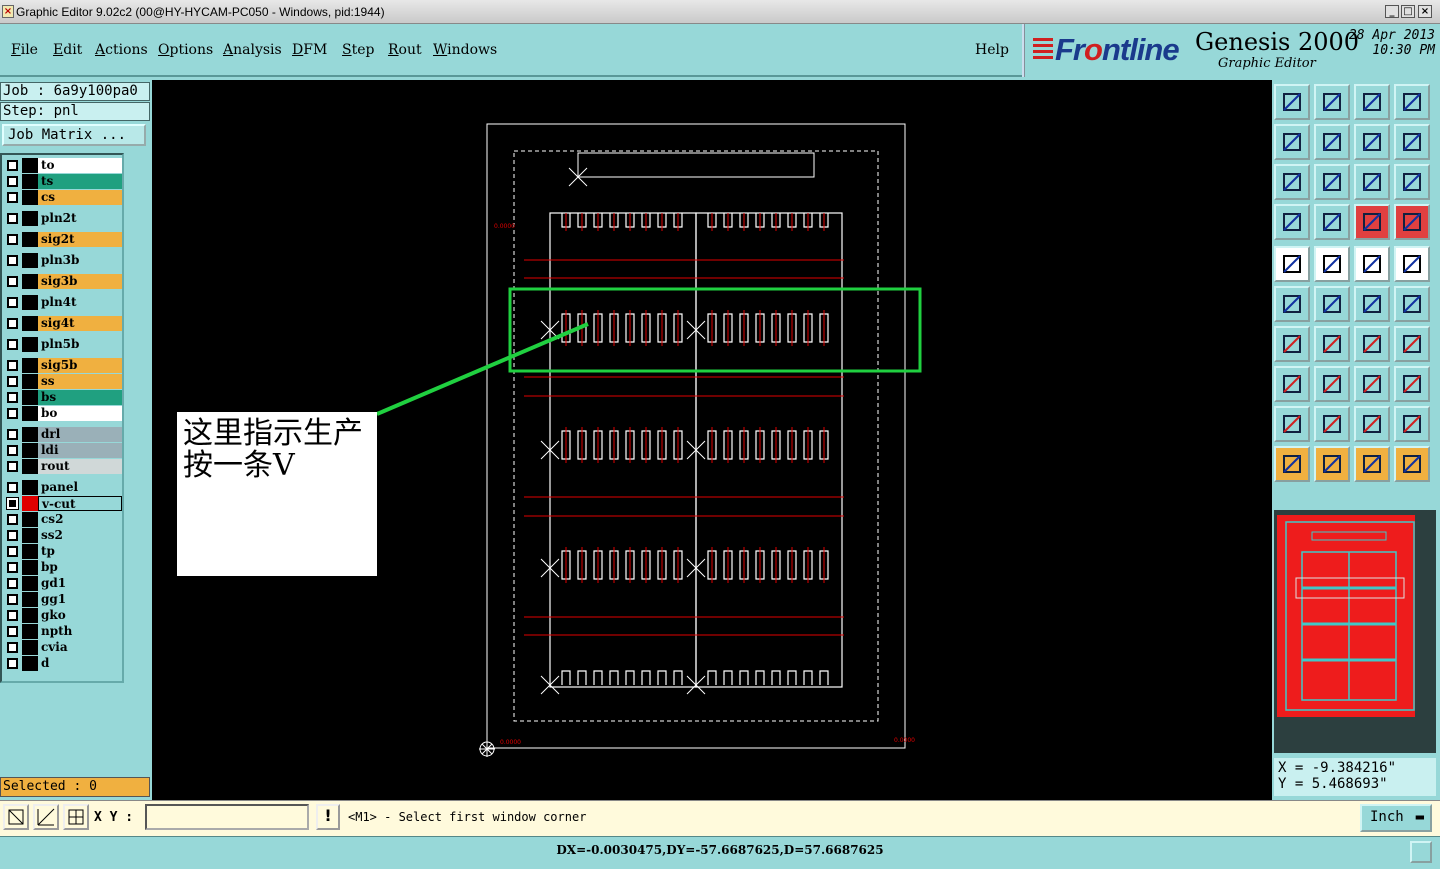  Describe the element at coordinates (1355, 631) in the screenshot. I see `overview-map` at that location.